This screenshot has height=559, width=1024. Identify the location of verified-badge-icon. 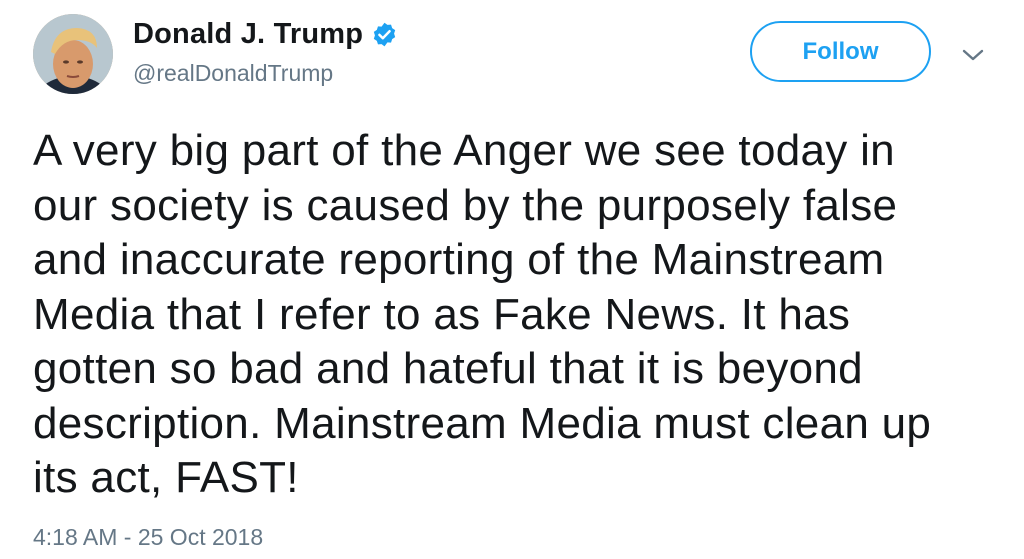
(384, 34).